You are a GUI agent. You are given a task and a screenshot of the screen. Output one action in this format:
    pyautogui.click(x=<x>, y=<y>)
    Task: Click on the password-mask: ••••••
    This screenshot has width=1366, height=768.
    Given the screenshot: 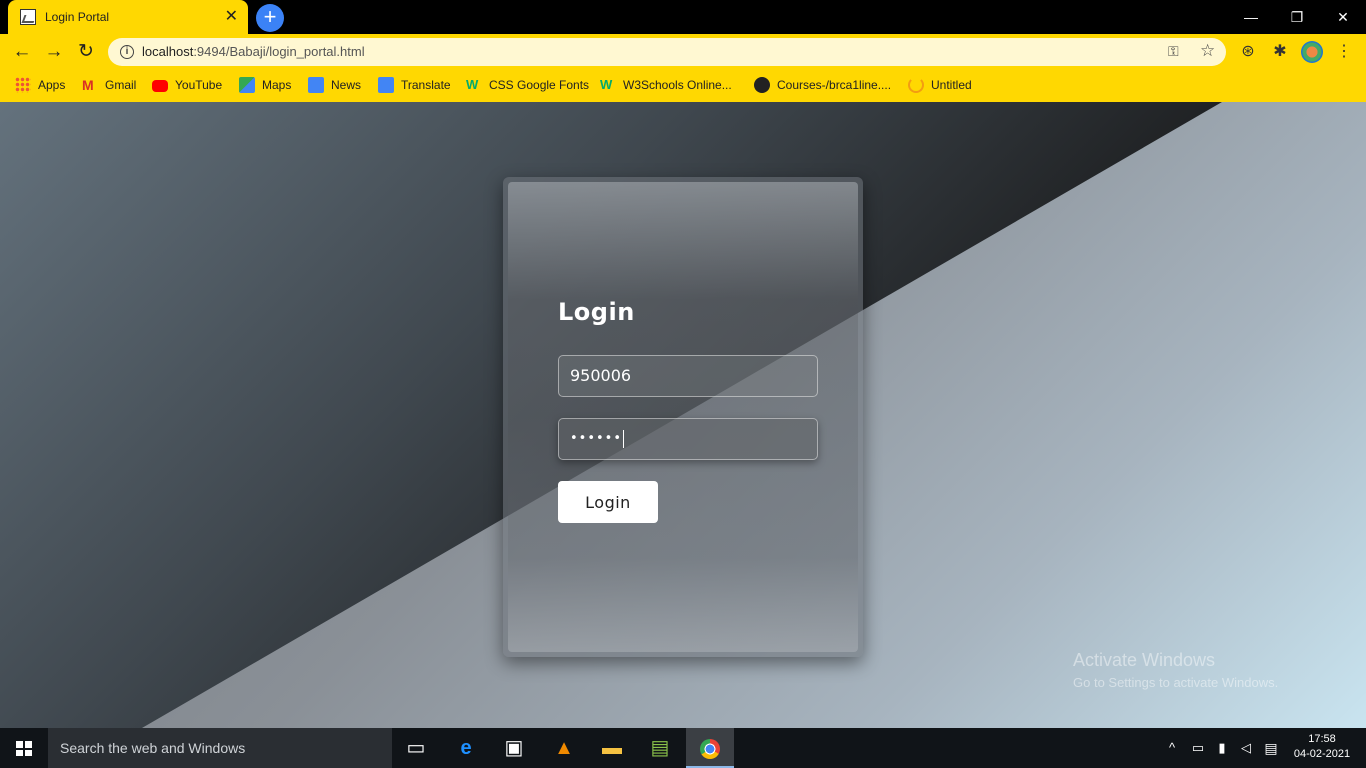 What is the action you would take?
    pyautogui.click(x=596, y=438)
    